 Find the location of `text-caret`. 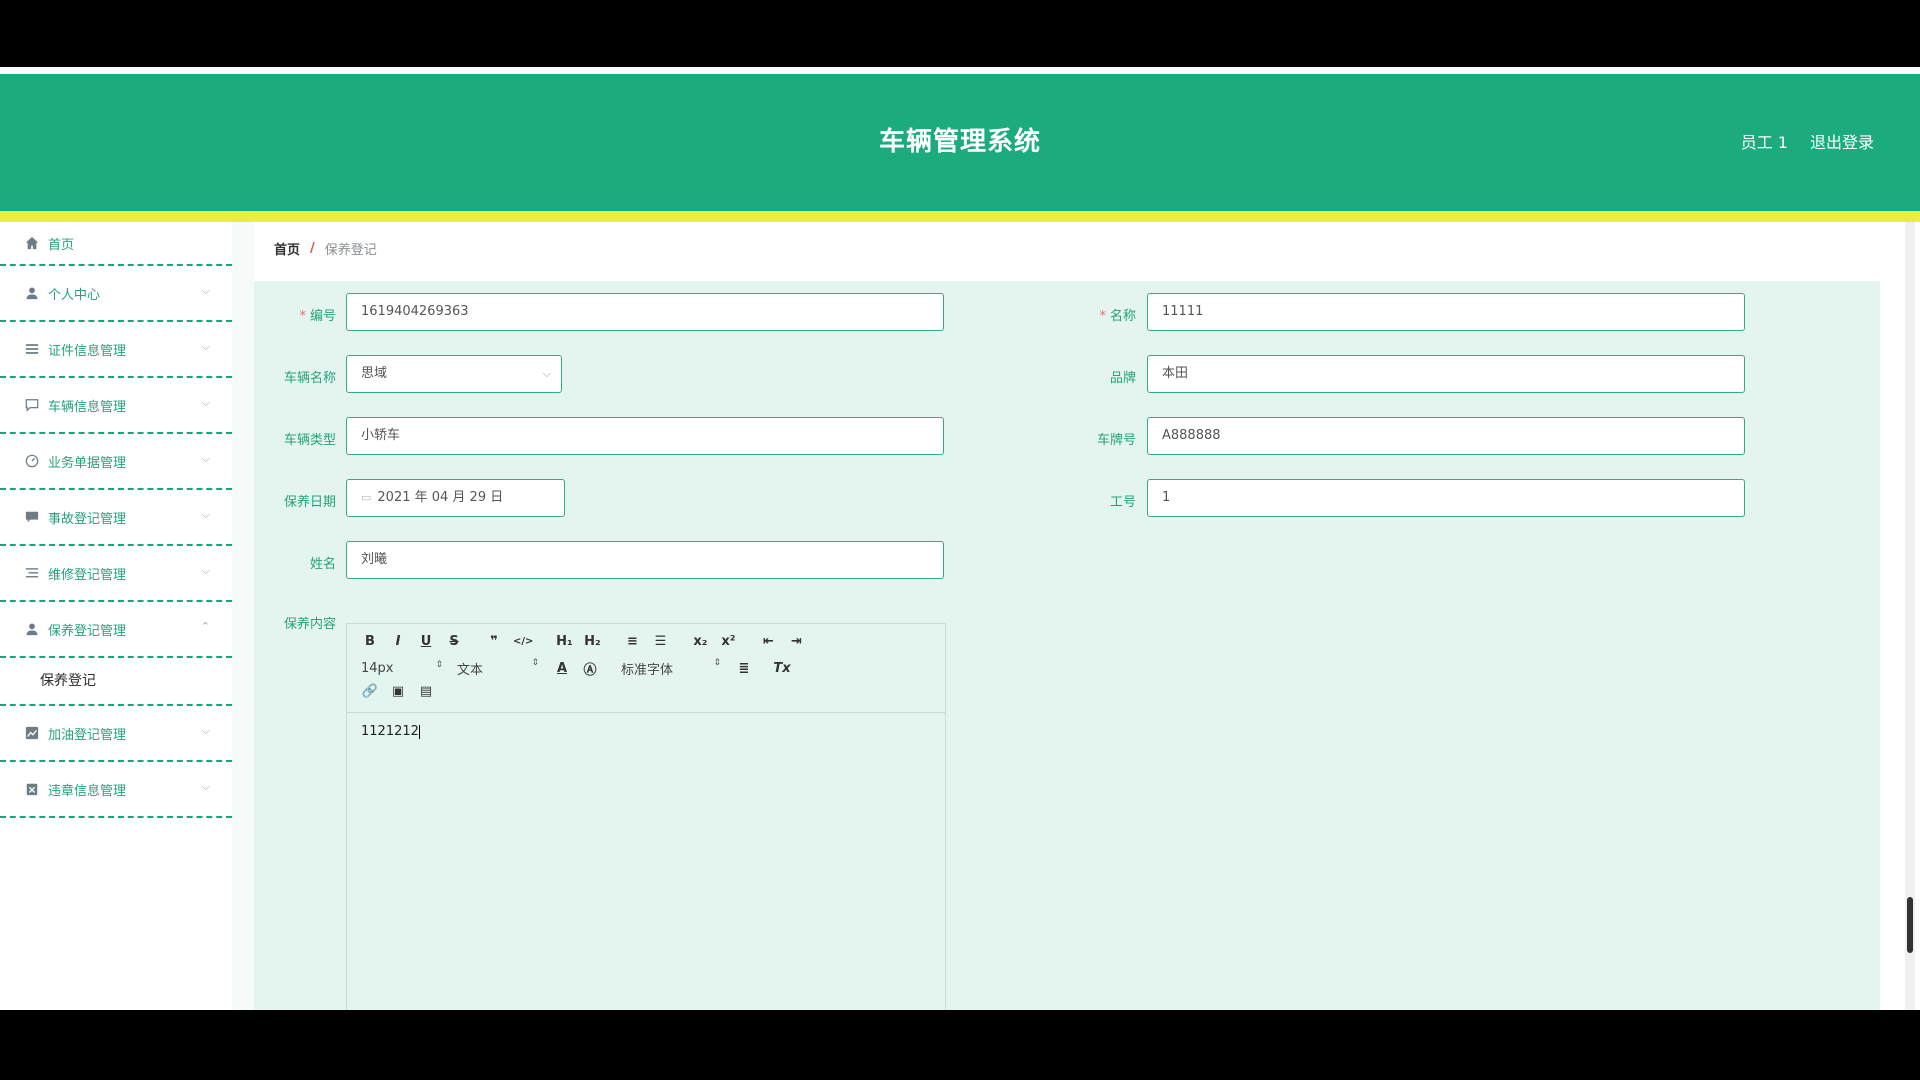

text-caret is located at coordinates (419, 731).